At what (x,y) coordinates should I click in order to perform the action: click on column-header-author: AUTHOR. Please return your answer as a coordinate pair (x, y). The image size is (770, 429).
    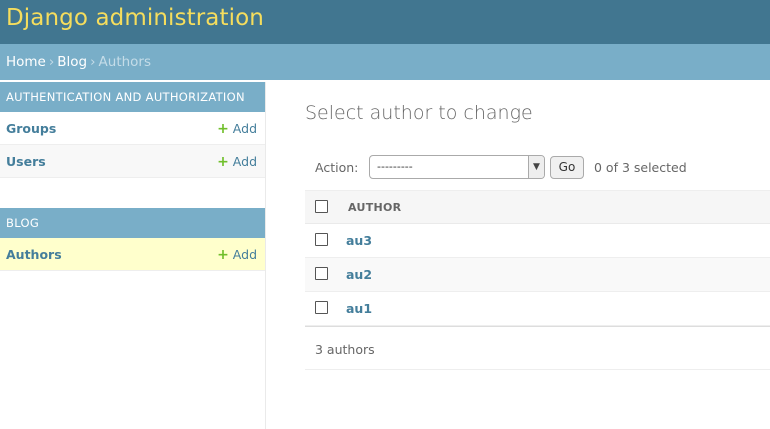
    Looking at the image, I should click on (374, 207).